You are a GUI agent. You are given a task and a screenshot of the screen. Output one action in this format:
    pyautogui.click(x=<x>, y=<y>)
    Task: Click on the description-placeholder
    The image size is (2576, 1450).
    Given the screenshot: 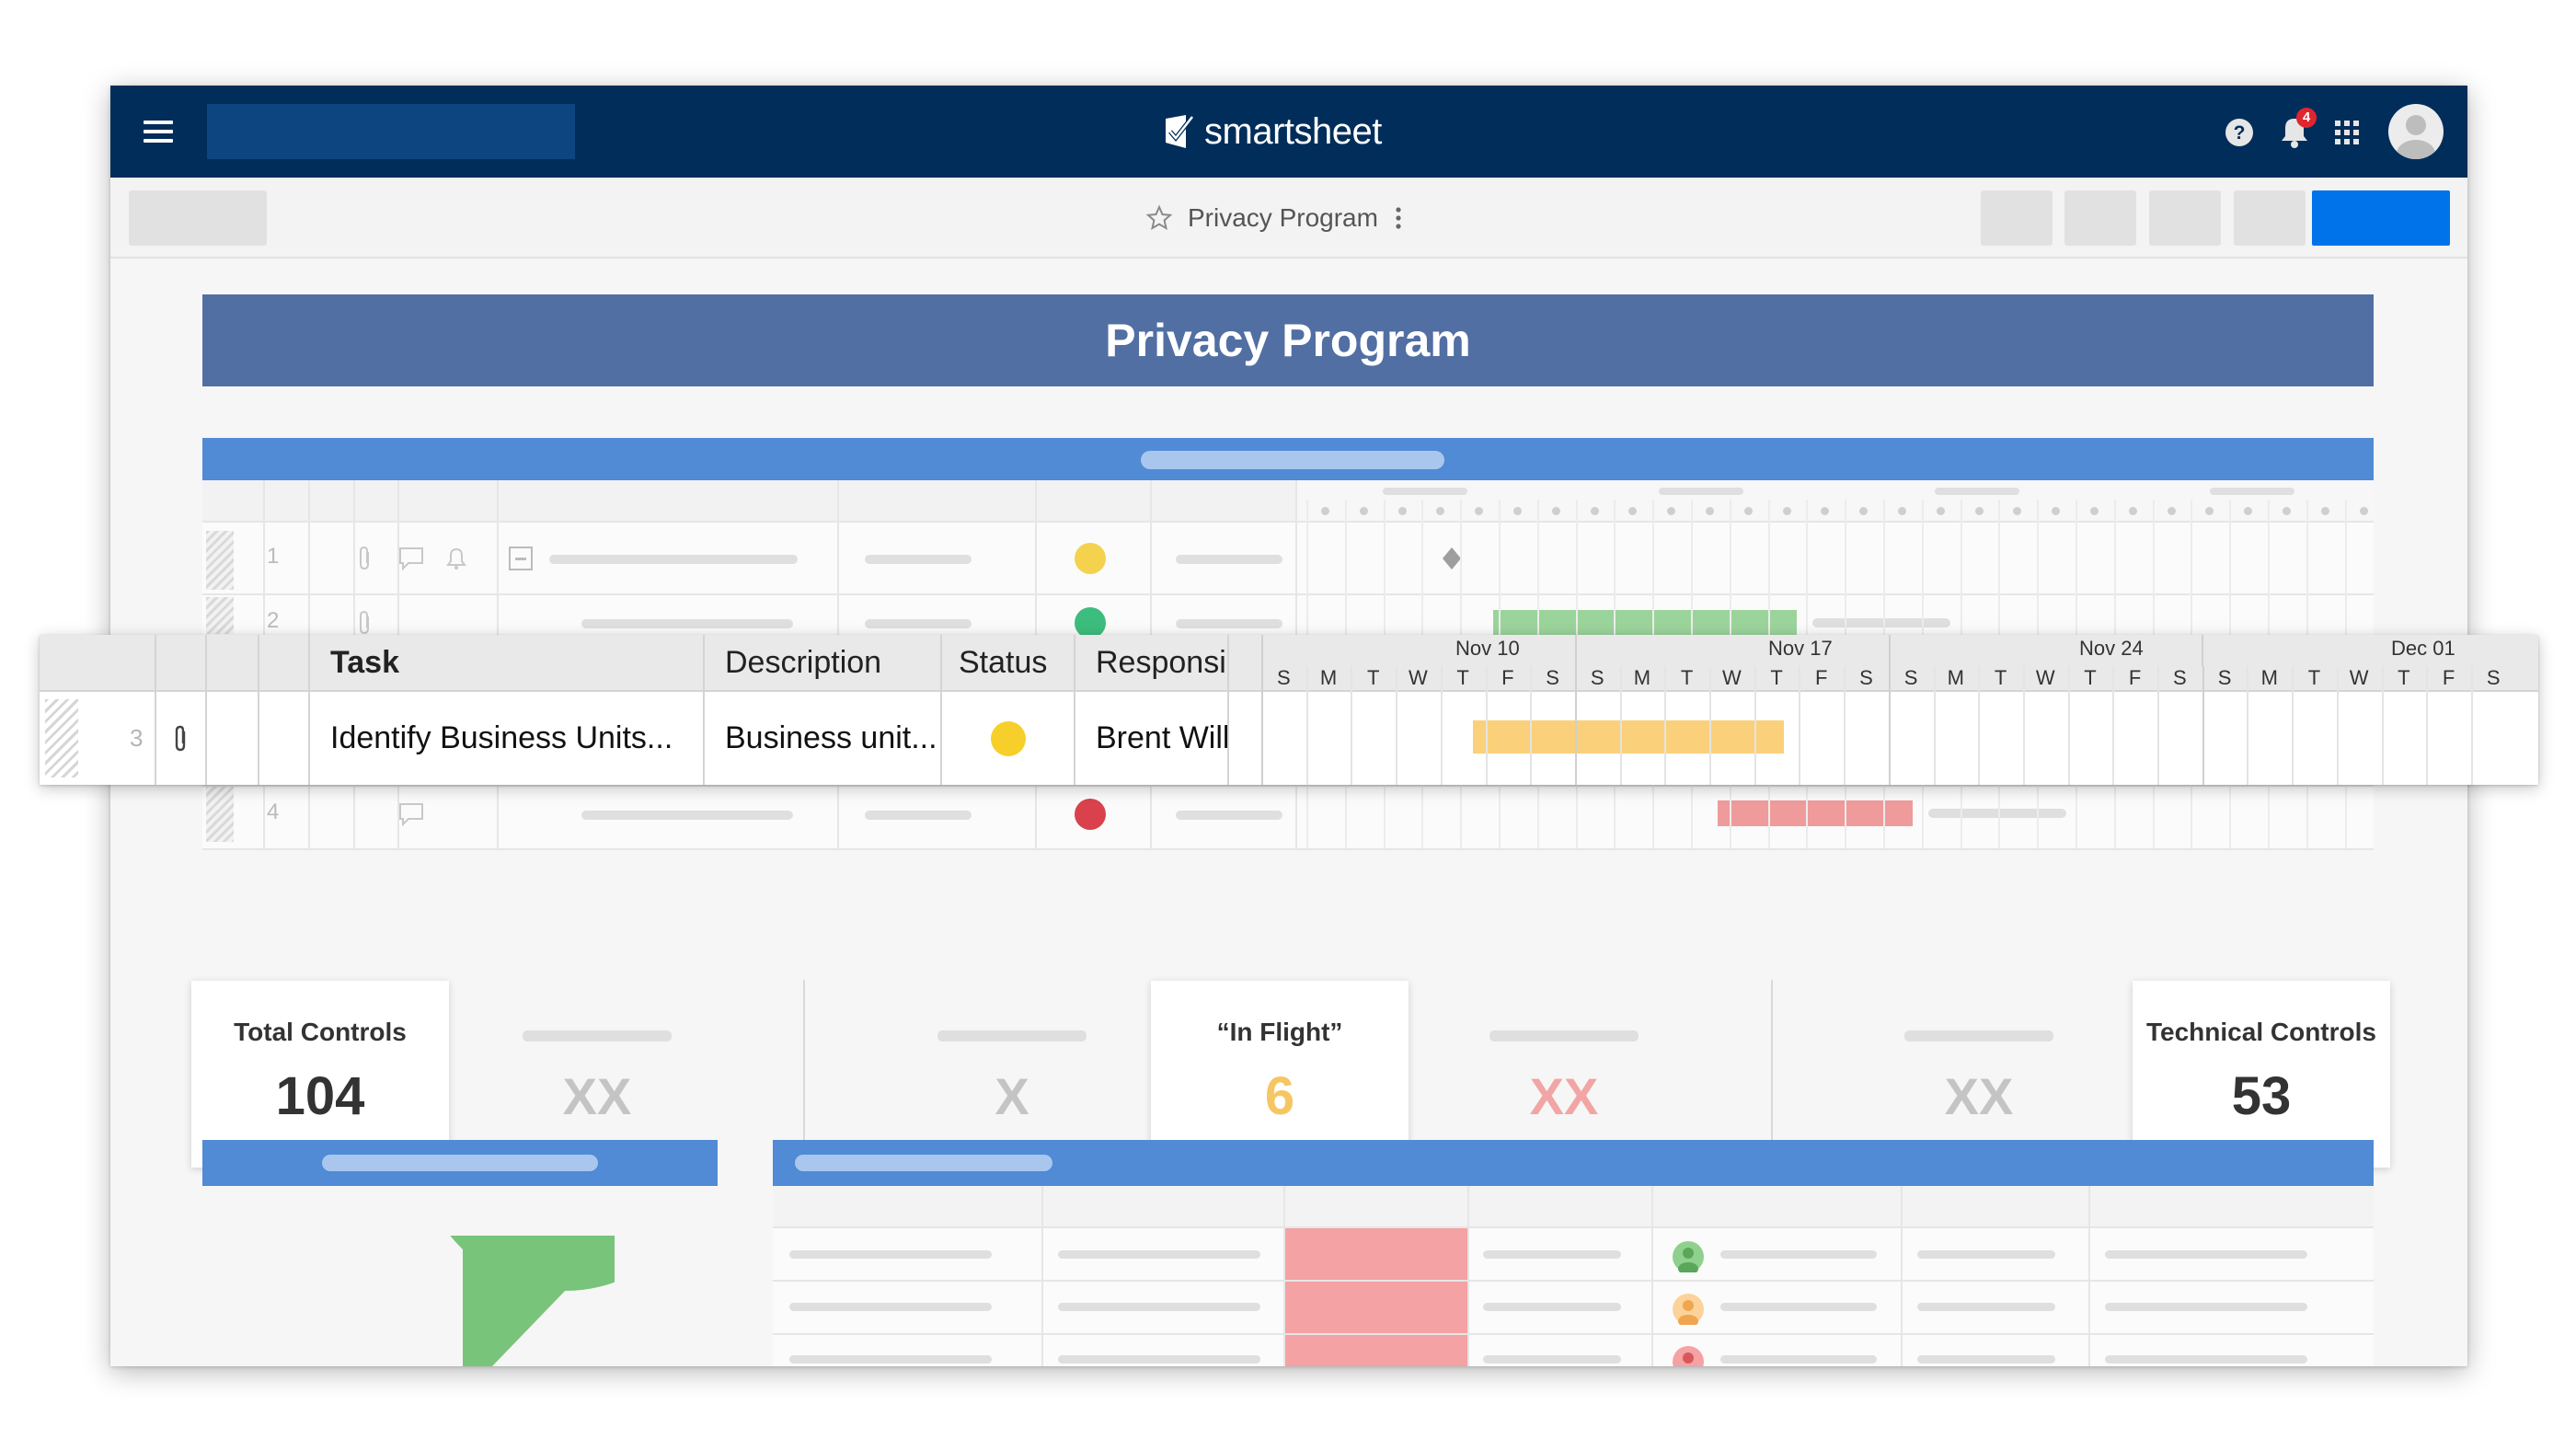 What is the action you would take?
    pyautogui.click(x=918, y=560)
    